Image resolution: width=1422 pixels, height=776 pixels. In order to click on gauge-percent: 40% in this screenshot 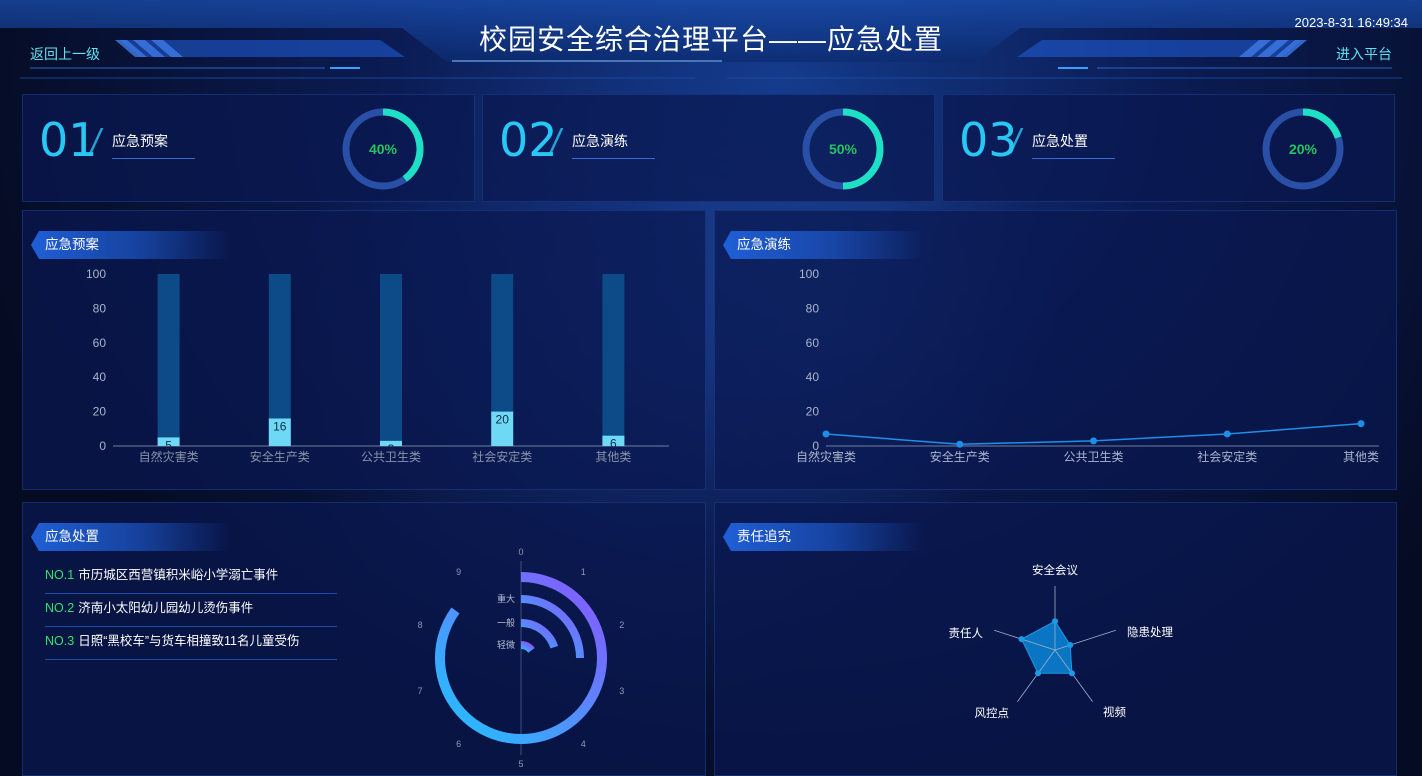, I will do `click(383, 149)`.